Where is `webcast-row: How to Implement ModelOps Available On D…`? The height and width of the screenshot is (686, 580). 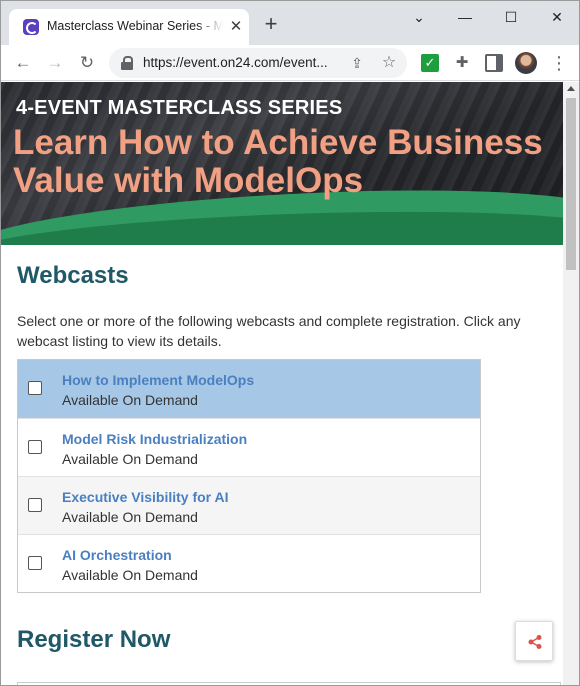
webcast-row: How to Implement ModelOps Available On D… is located at coordinates (249, 389).